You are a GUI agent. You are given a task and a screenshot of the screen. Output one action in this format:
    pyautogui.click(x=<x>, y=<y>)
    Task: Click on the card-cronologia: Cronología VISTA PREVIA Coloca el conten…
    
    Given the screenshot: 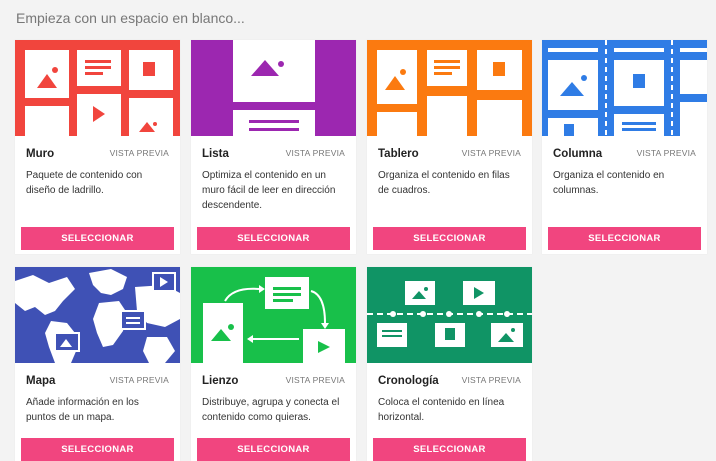 What is the action you would take?
    pyautogui.click(x=449, y=364)
    